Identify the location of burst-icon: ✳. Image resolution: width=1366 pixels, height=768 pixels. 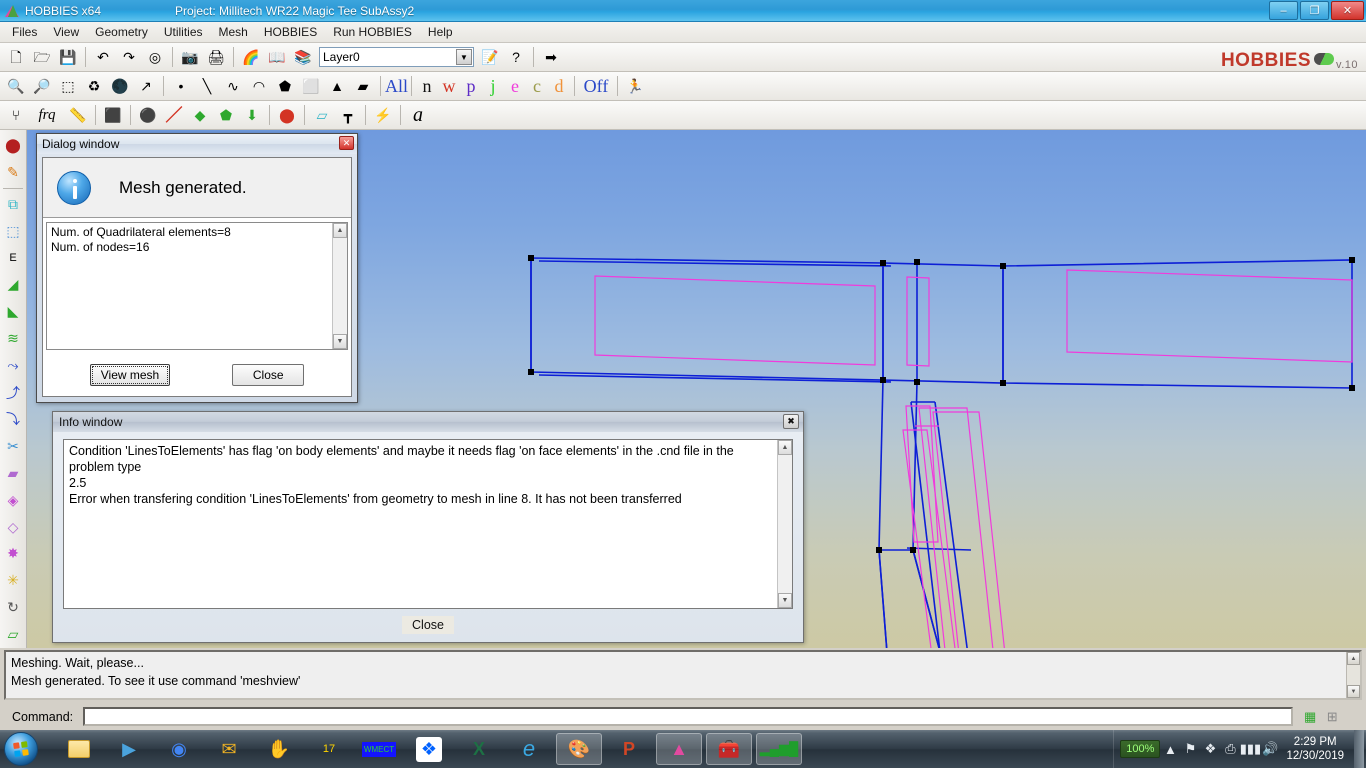
(13, 580).